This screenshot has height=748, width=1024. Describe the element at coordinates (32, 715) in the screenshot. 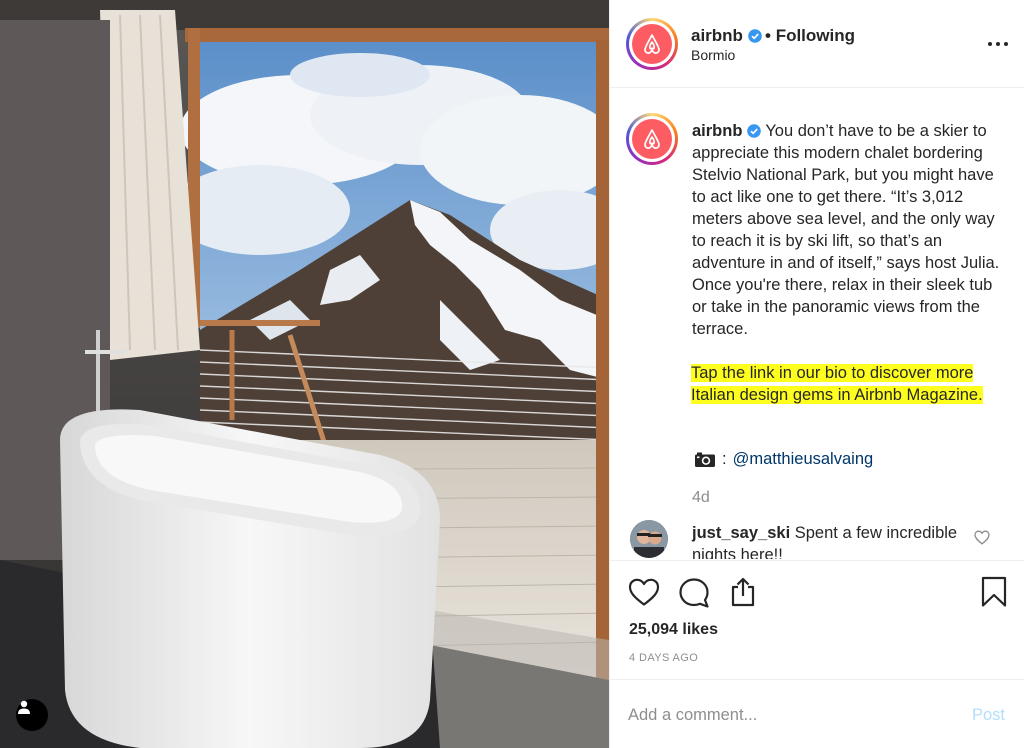

I see `user-tag-button` at that location.